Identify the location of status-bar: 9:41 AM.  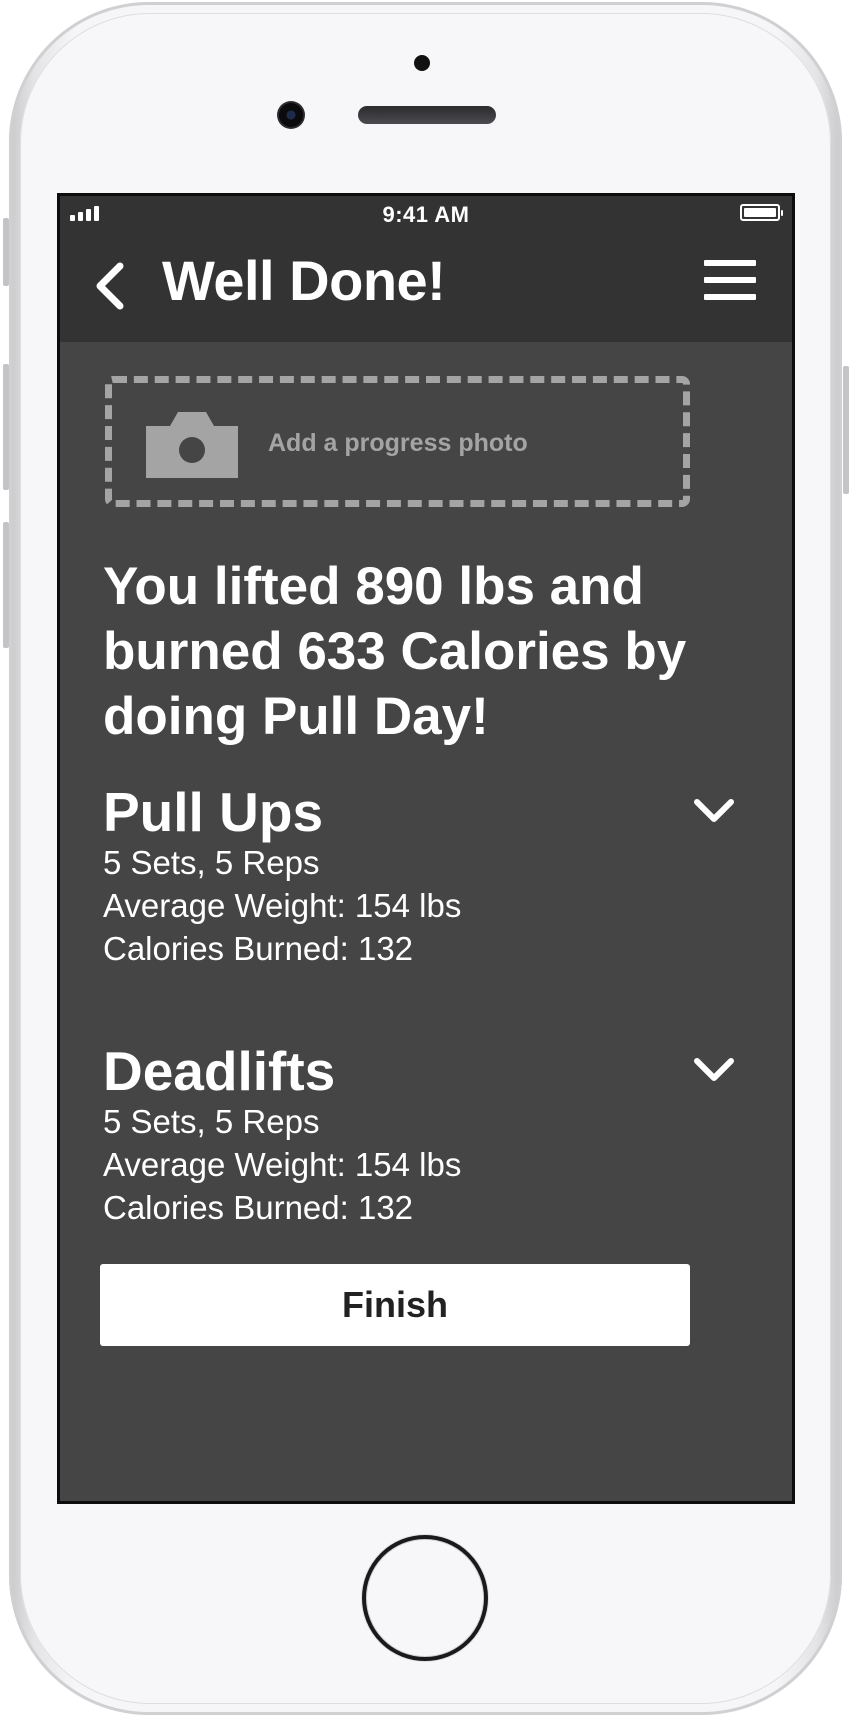
(426, 214).